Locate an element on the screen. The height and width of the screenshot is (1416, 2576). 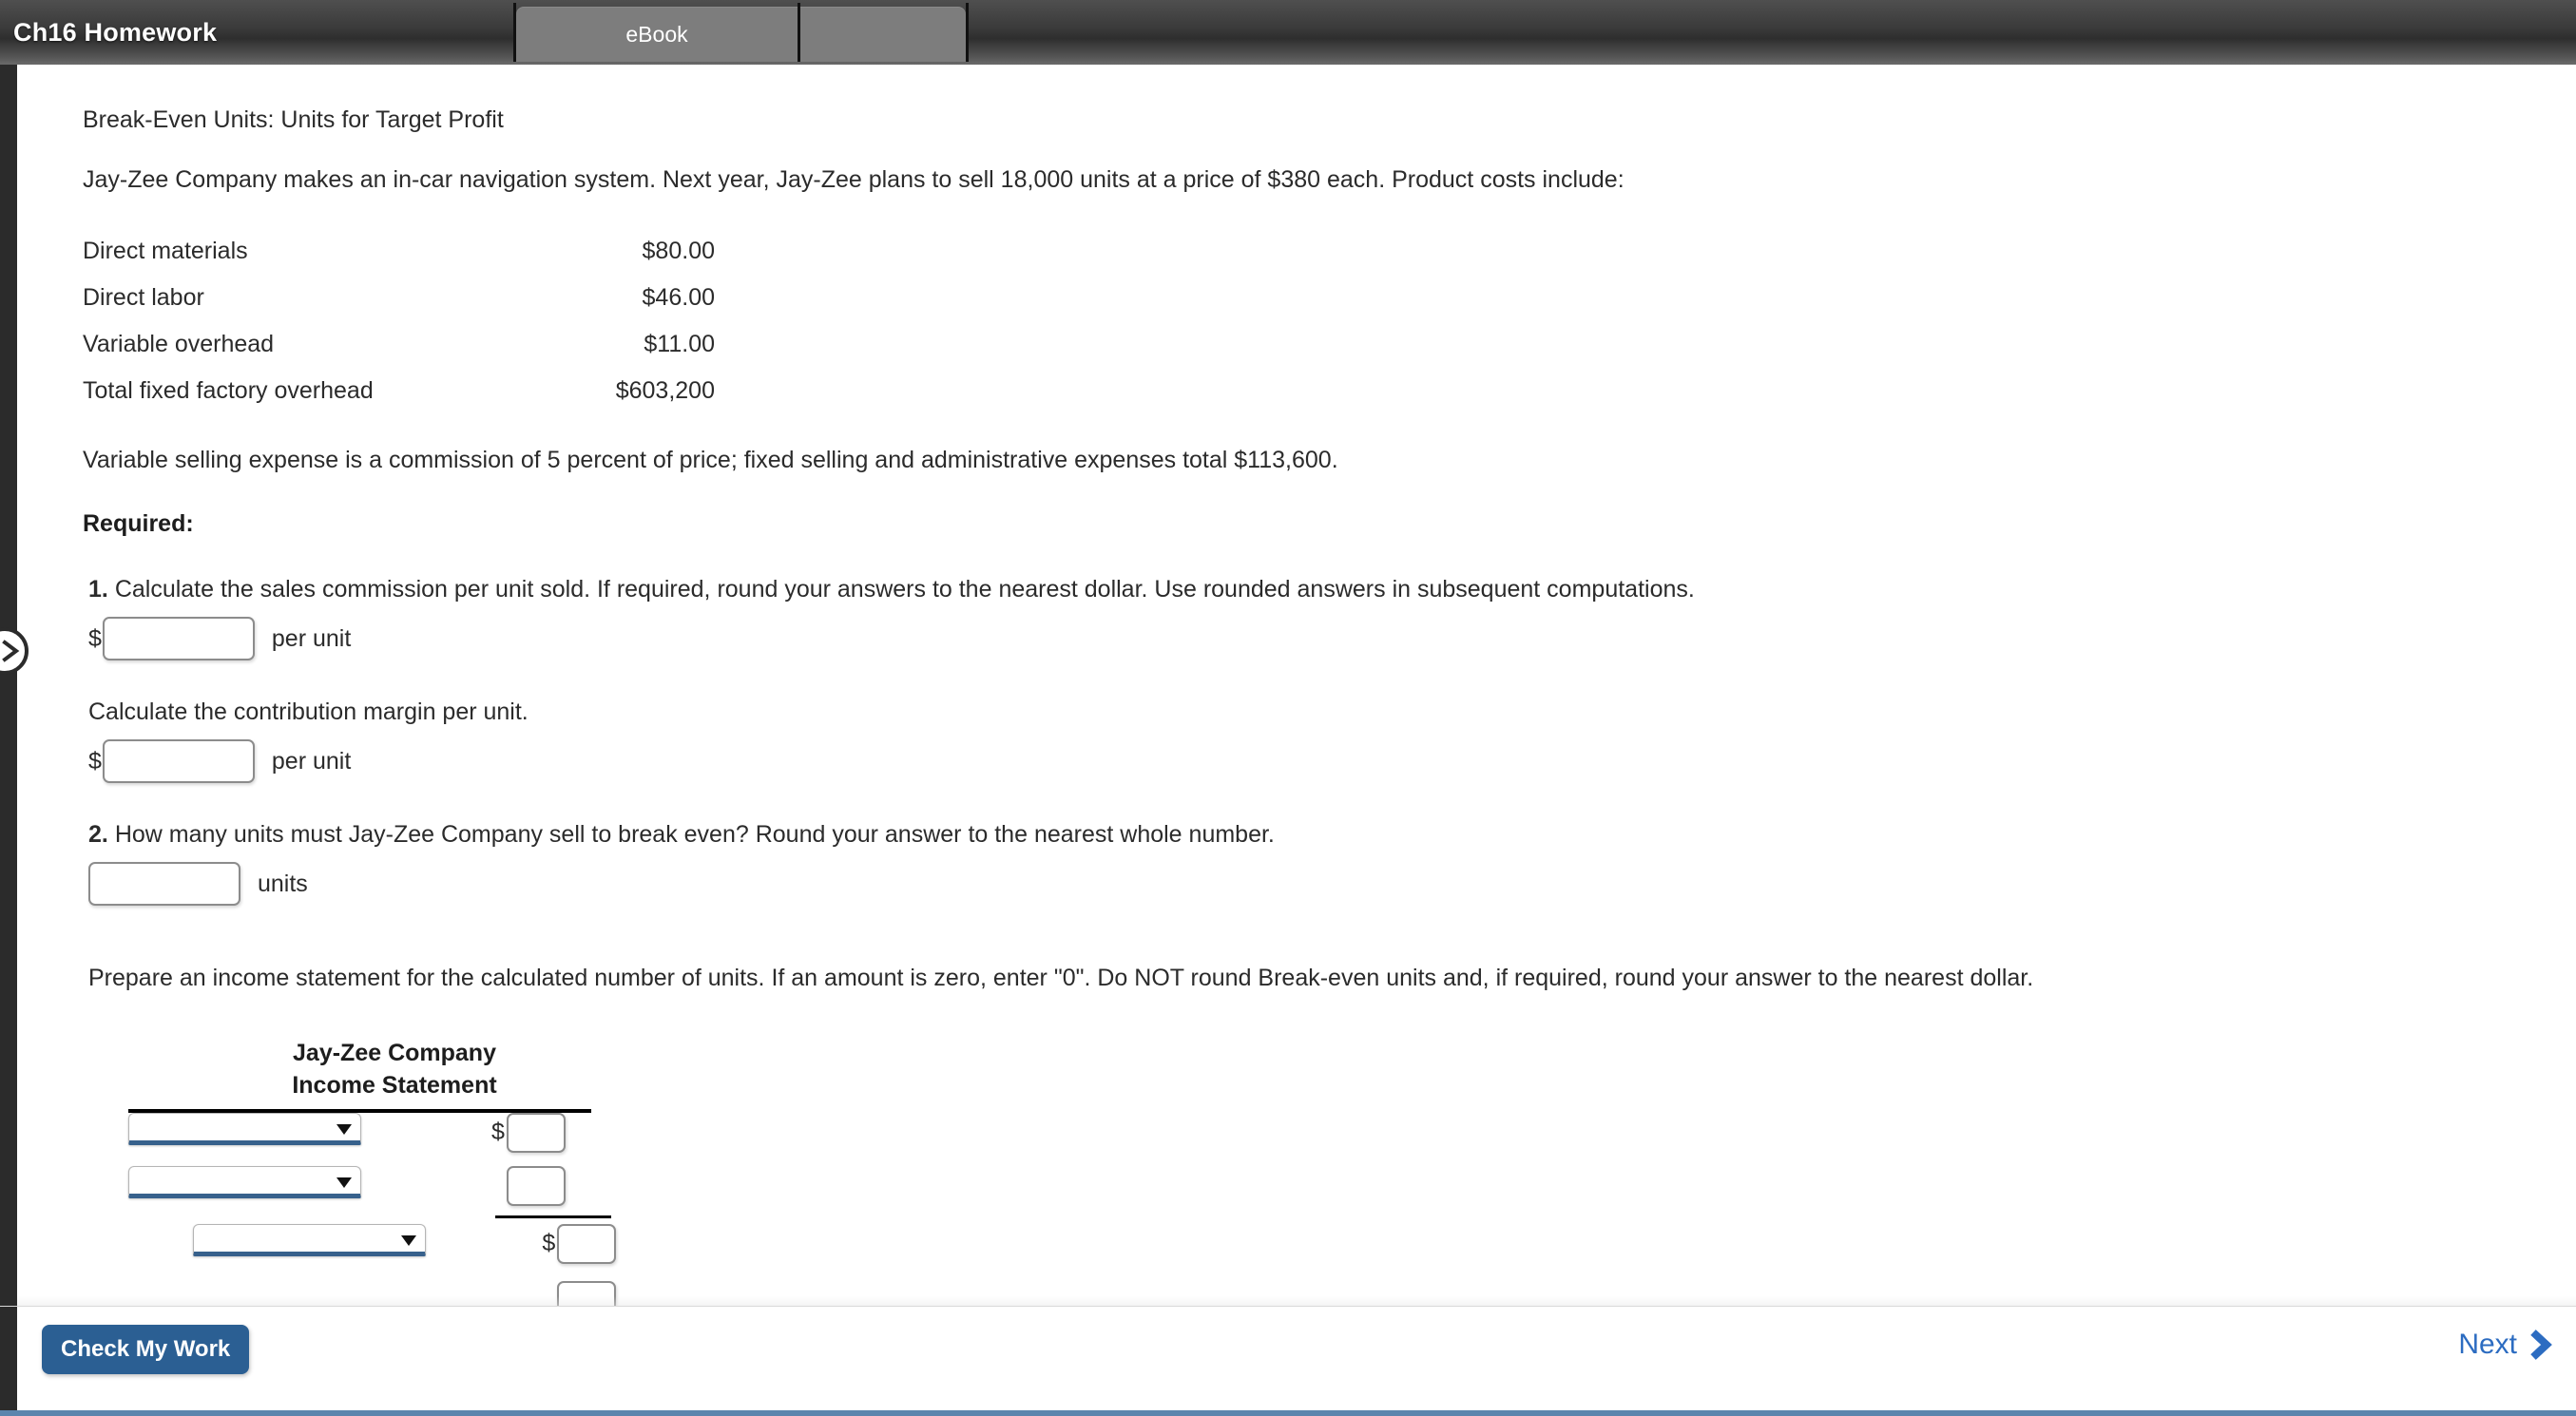
cost-amount: $603,200 is located at coordinates (665, 390).